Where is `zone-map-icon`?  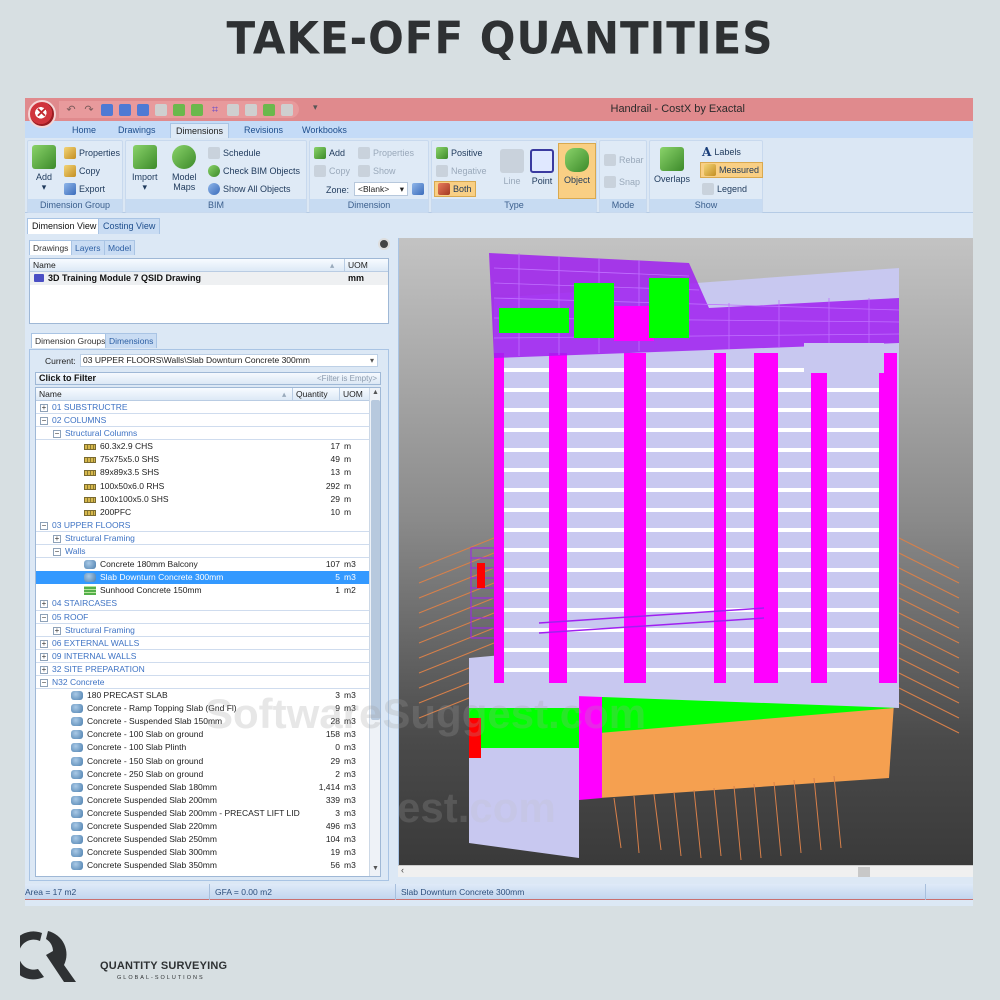
zone-map-icon is located at coordinates (418, 189).